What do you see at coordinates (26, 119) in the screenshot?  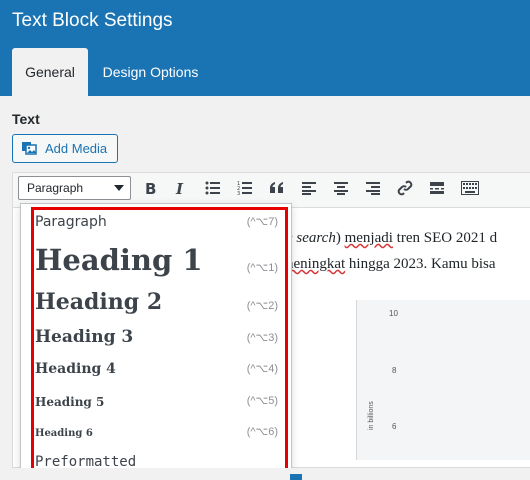 I see `text-field-label: Text` at bounding box center [26, 119].